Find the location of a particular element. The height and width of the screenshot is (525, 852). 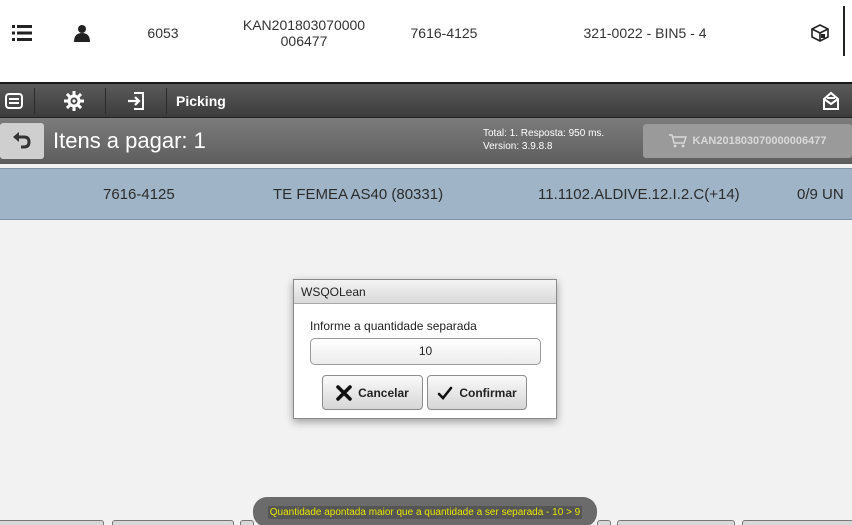

back-button is located at coordinates (22, 141).